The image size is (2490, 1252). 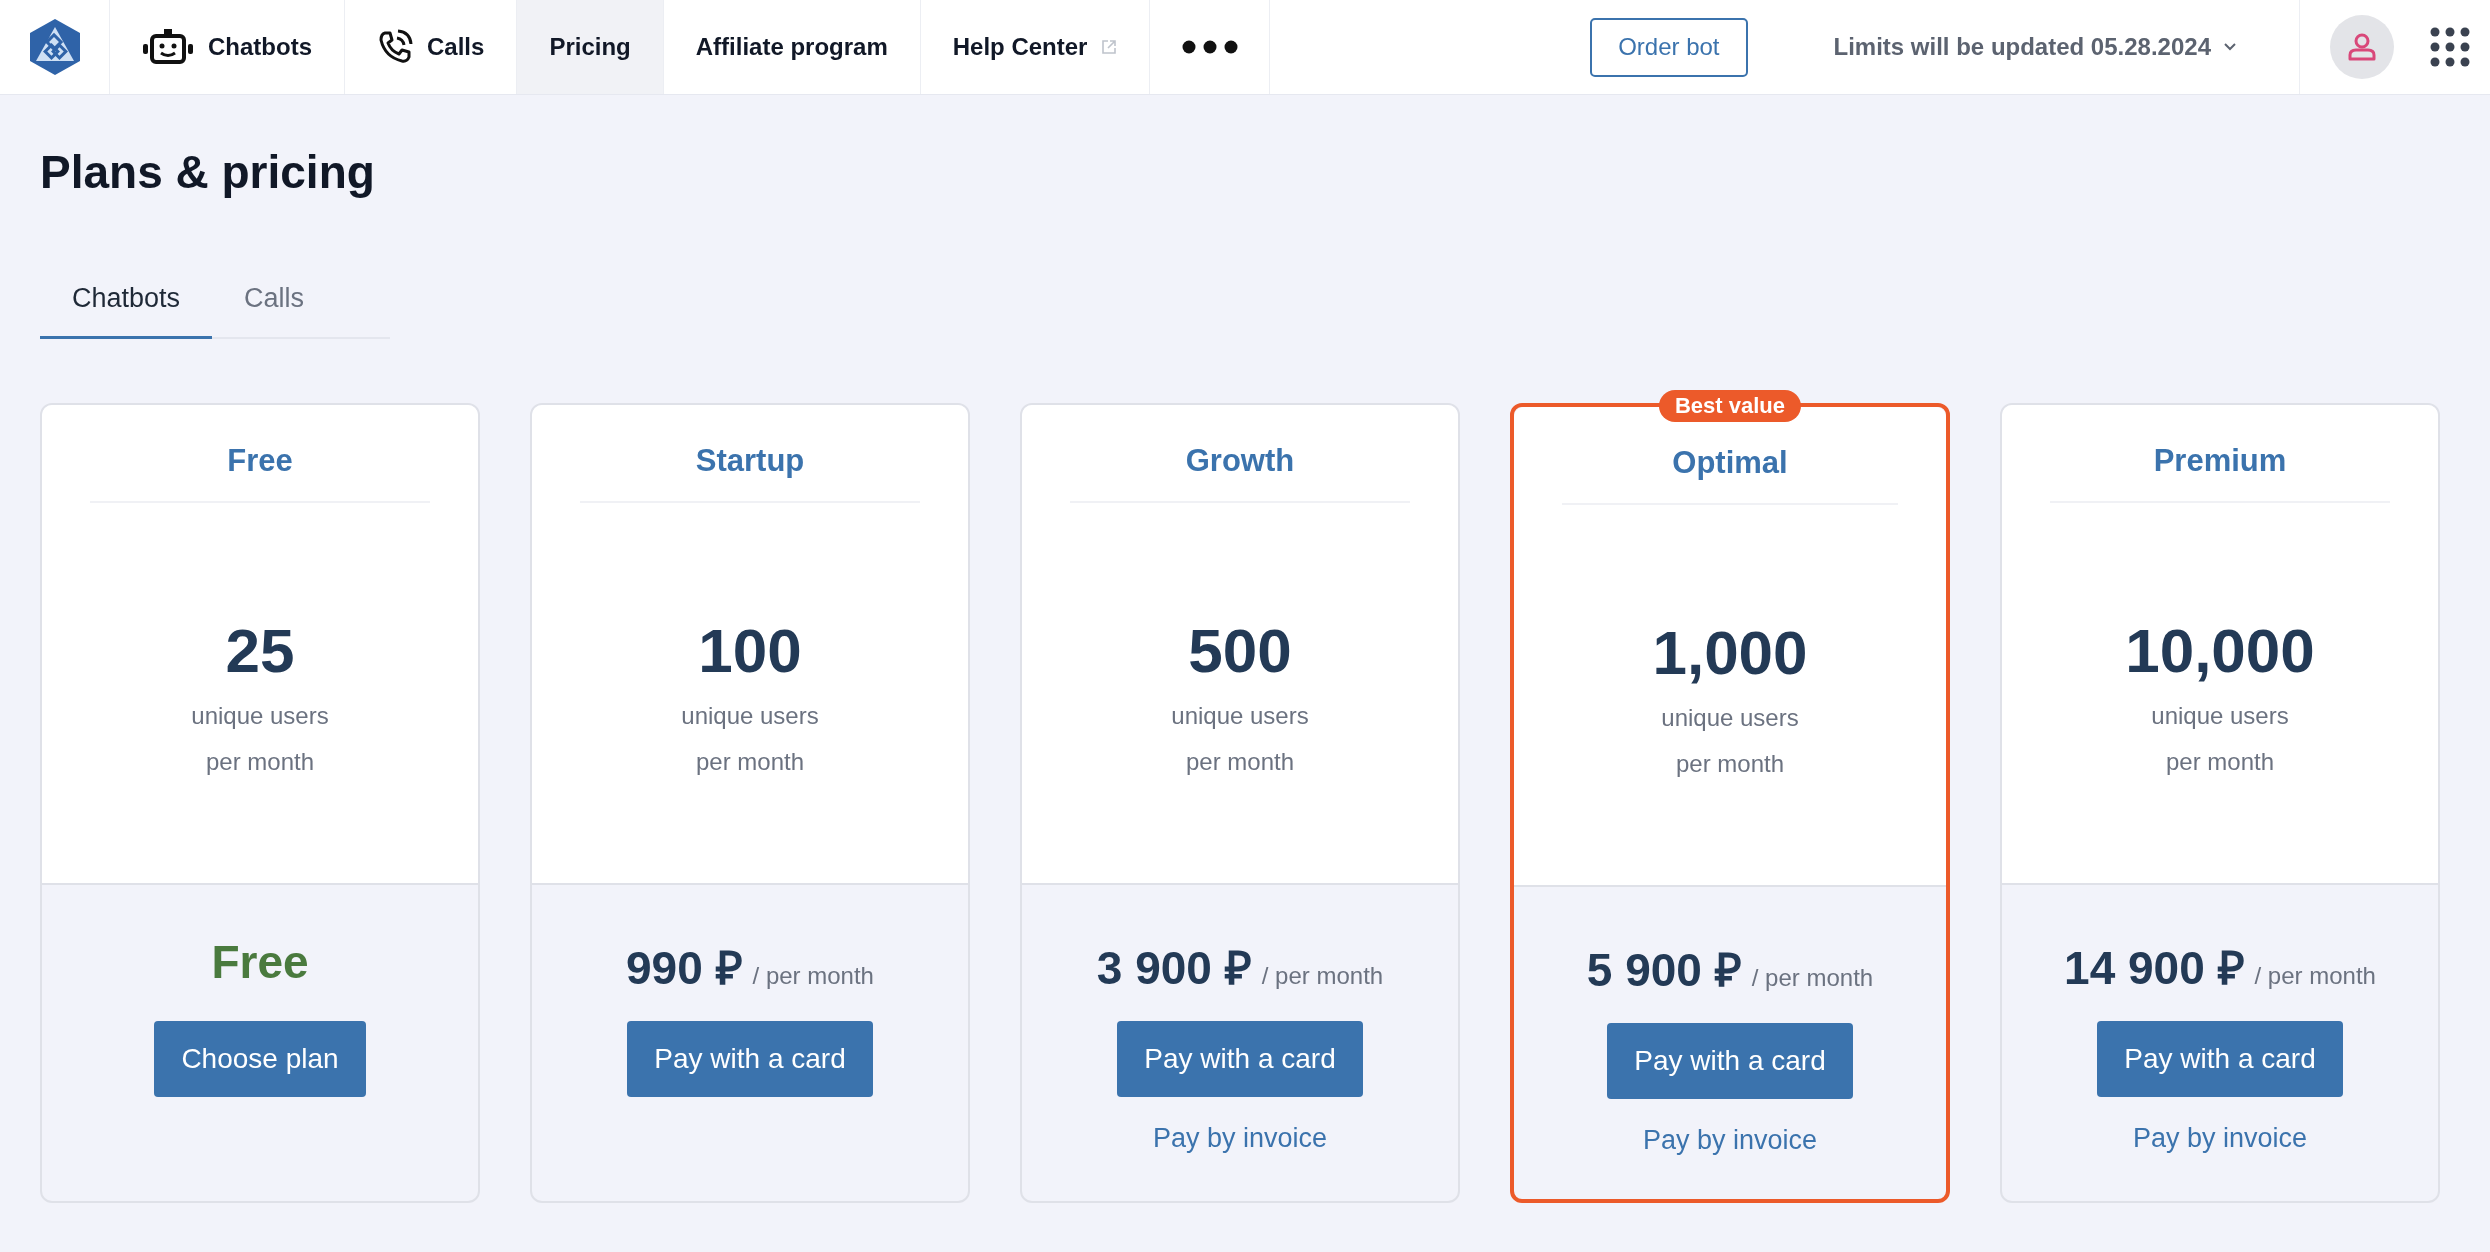 I want to click on user-count: 100, so click(x=750, y=650).